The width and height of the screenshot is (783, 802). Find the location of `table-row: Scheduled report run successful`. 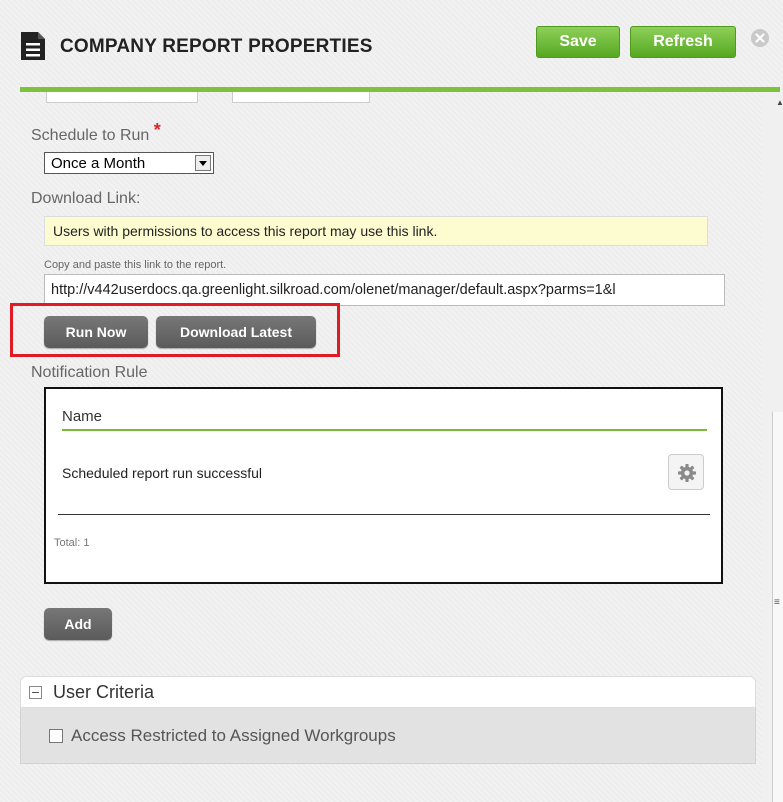

table-row: Scheduled report run successful is located at coordinates (162, 473).